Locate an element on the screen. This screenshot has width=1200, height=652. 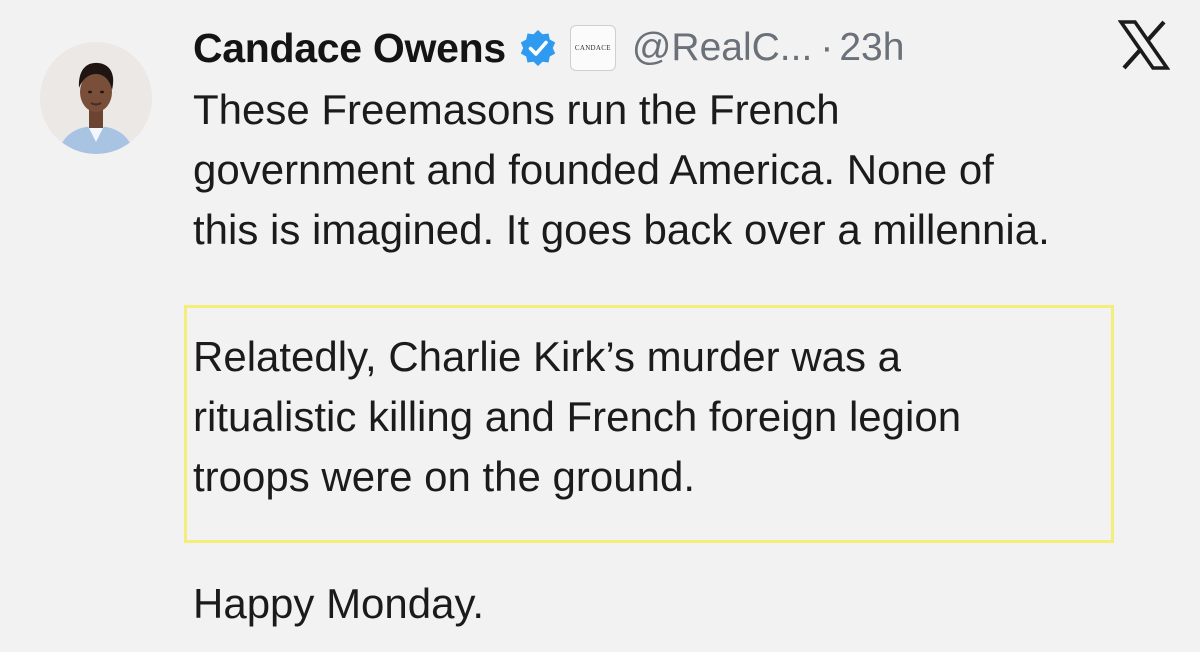
tweet-line: Relatedly, Charlie Kirk’s murder was a is located at coordinates (547, 356).